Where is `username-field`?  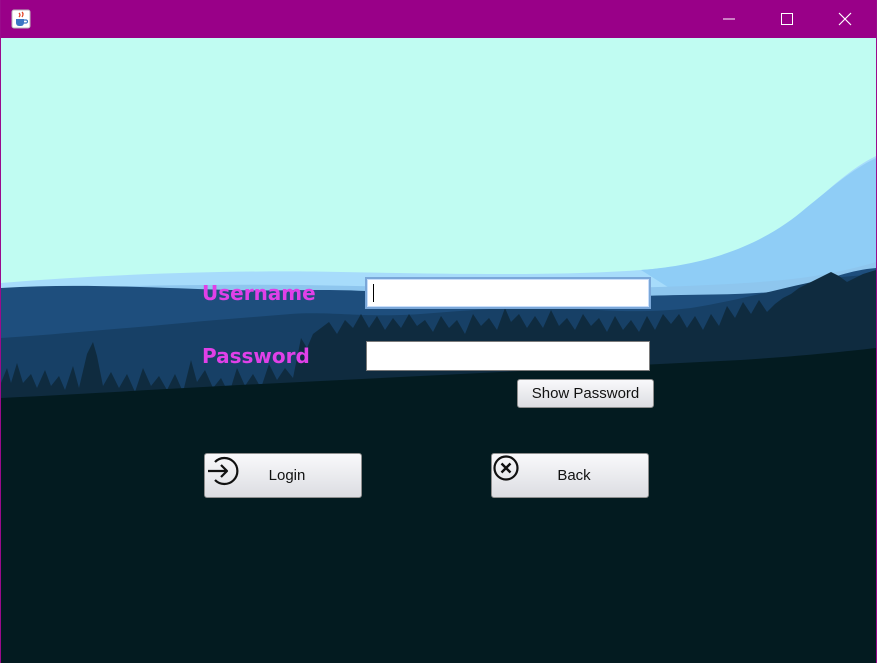 username-field is located at coordinates (508, 293).